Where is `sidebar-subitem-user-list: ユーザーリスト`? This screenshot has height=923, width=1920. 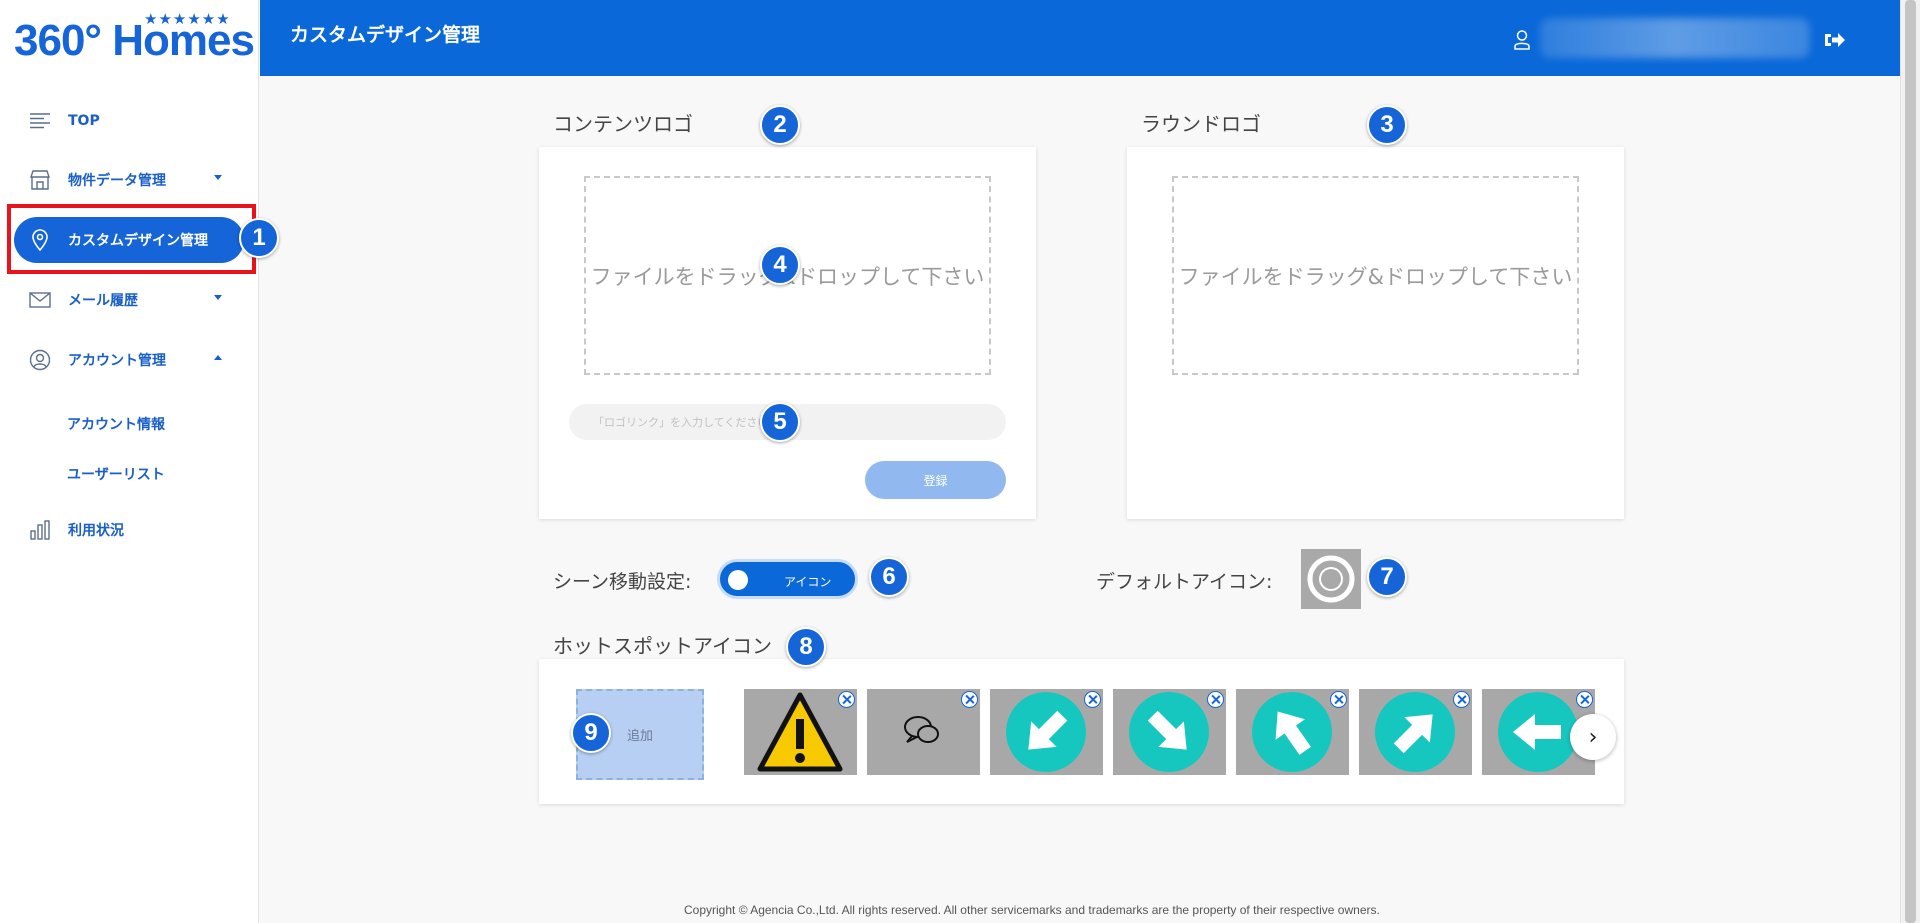
sidebar-subitem-user-list: ユーザーリスト is located at coordinates (116, 474).